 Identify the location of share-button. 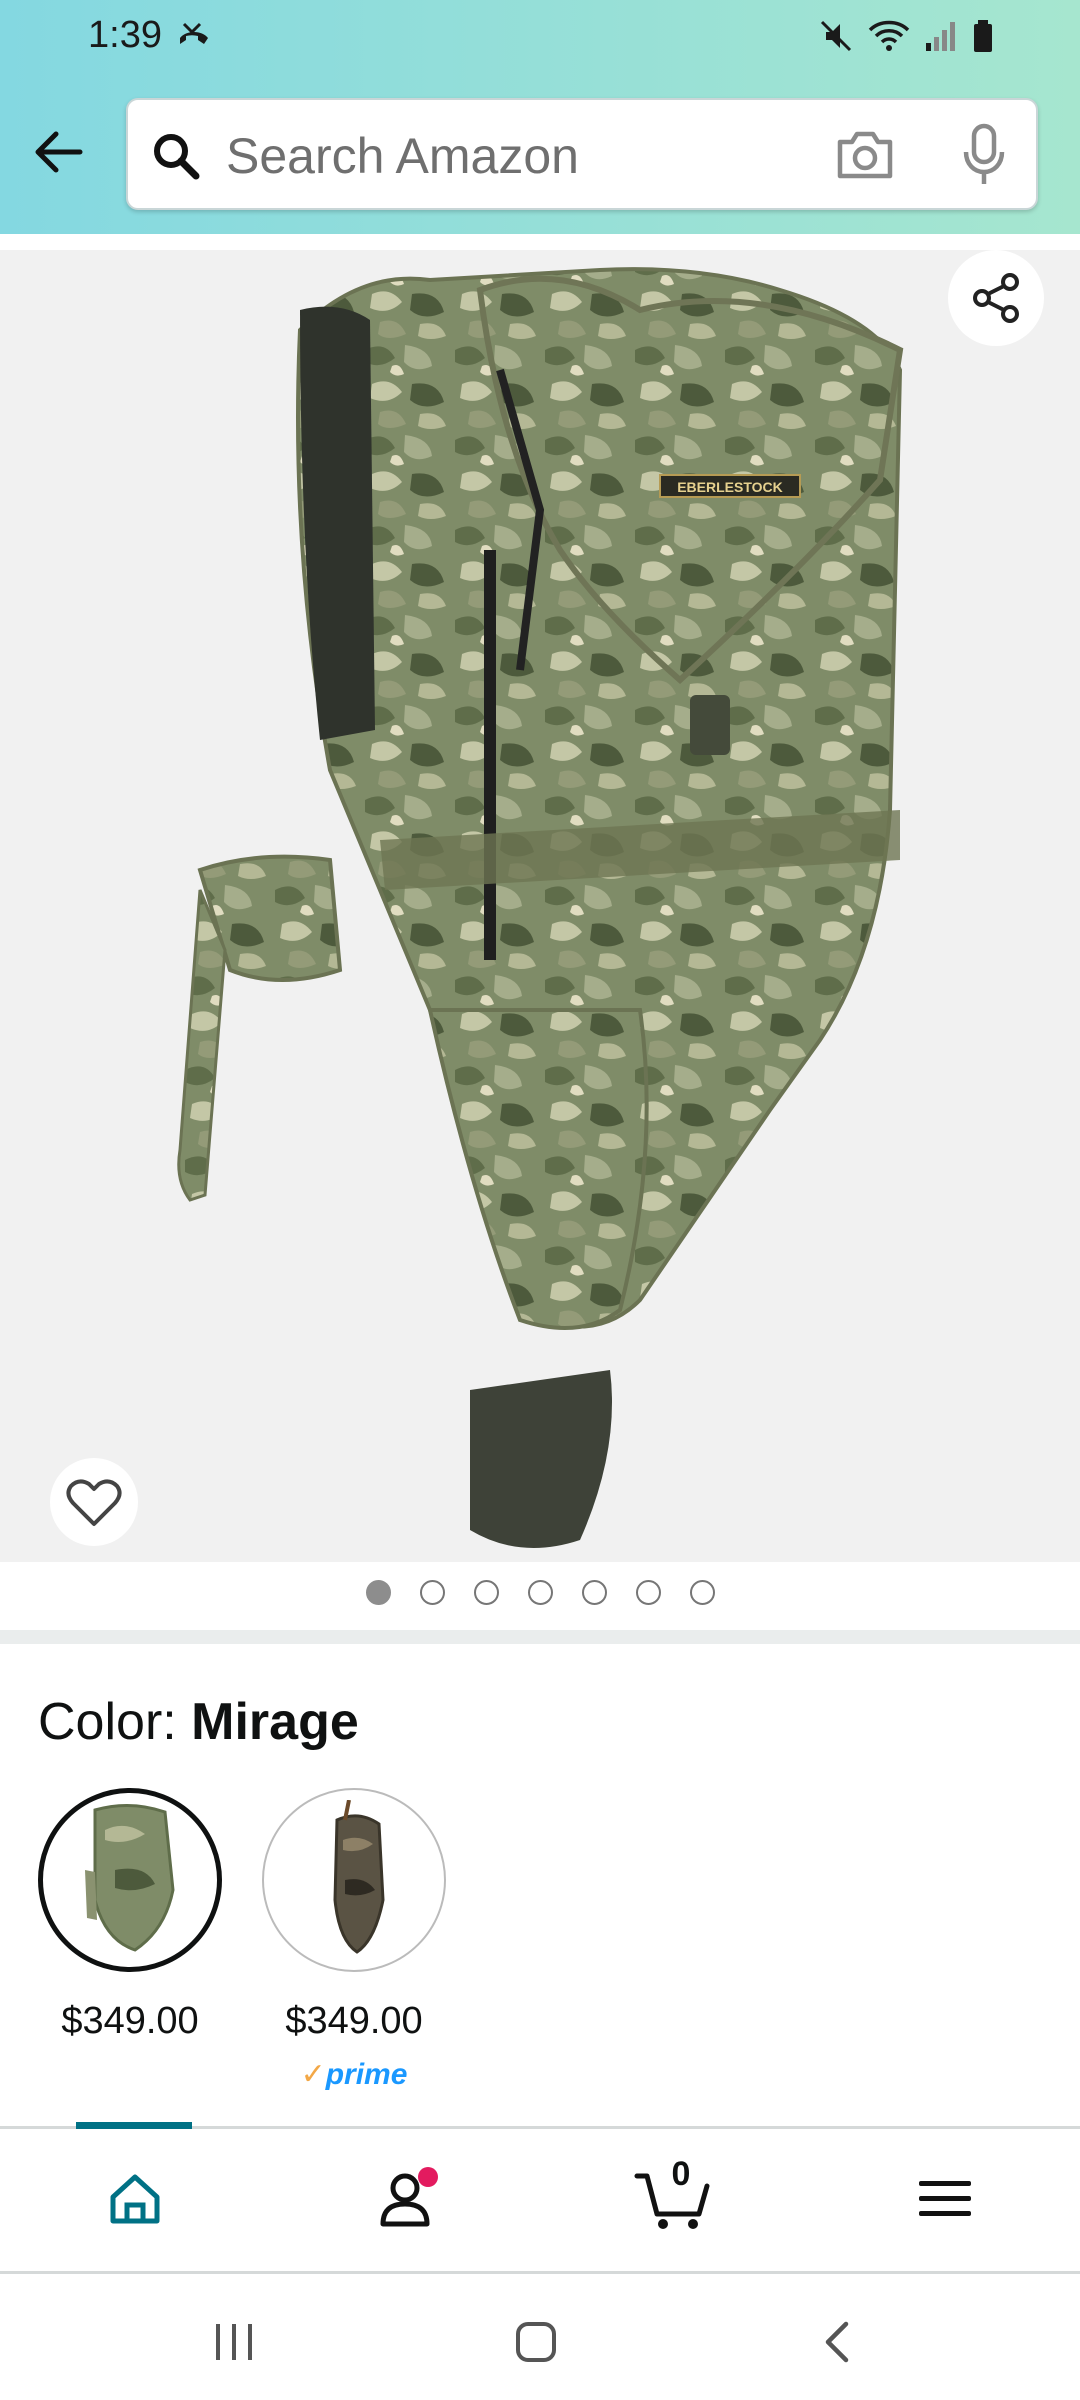
(996, 298).